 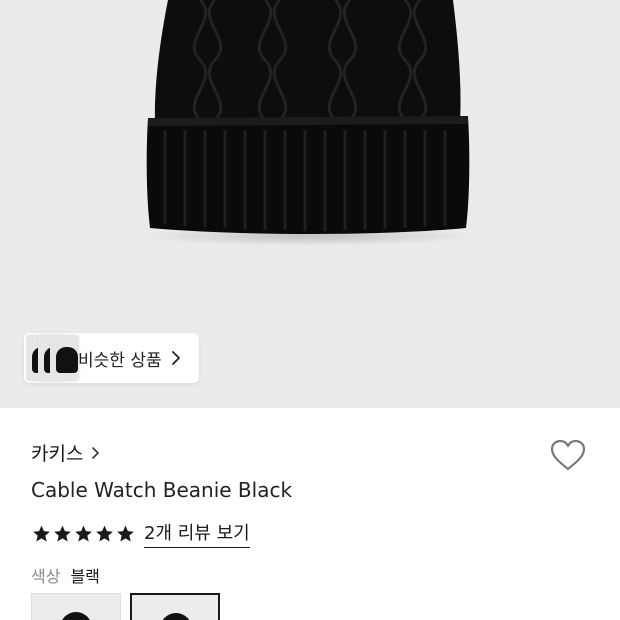 I want to click on product-title: Cable Watch Beanie Black, so click(x=162, y=490).